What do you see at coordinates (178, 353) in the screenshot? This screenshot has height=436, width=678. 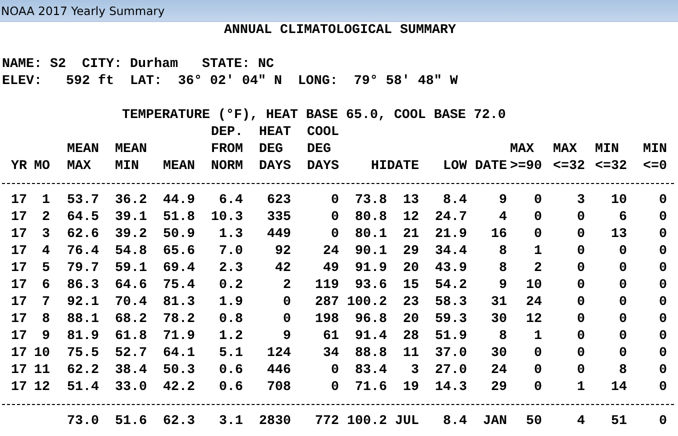 I see `table-cell-text: 64.1` at bounding box center [178, 353].